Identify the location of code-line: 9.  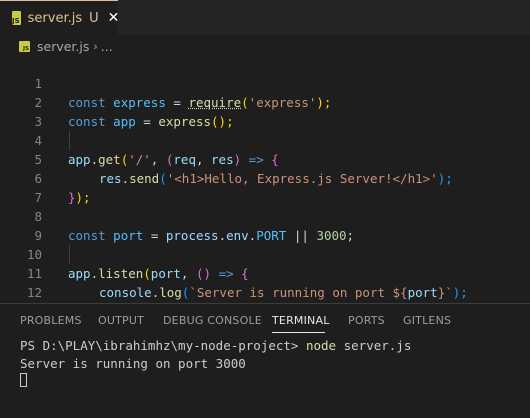
(265, 225).